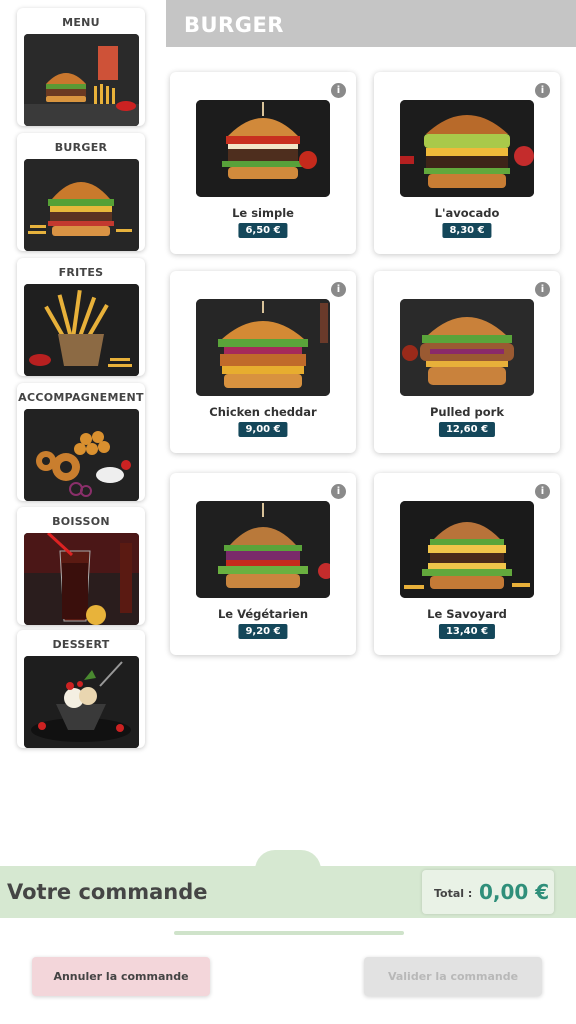 This screenshot has height=1024, width=576. I want to click on menu-combo-photo, so click(81, 80).